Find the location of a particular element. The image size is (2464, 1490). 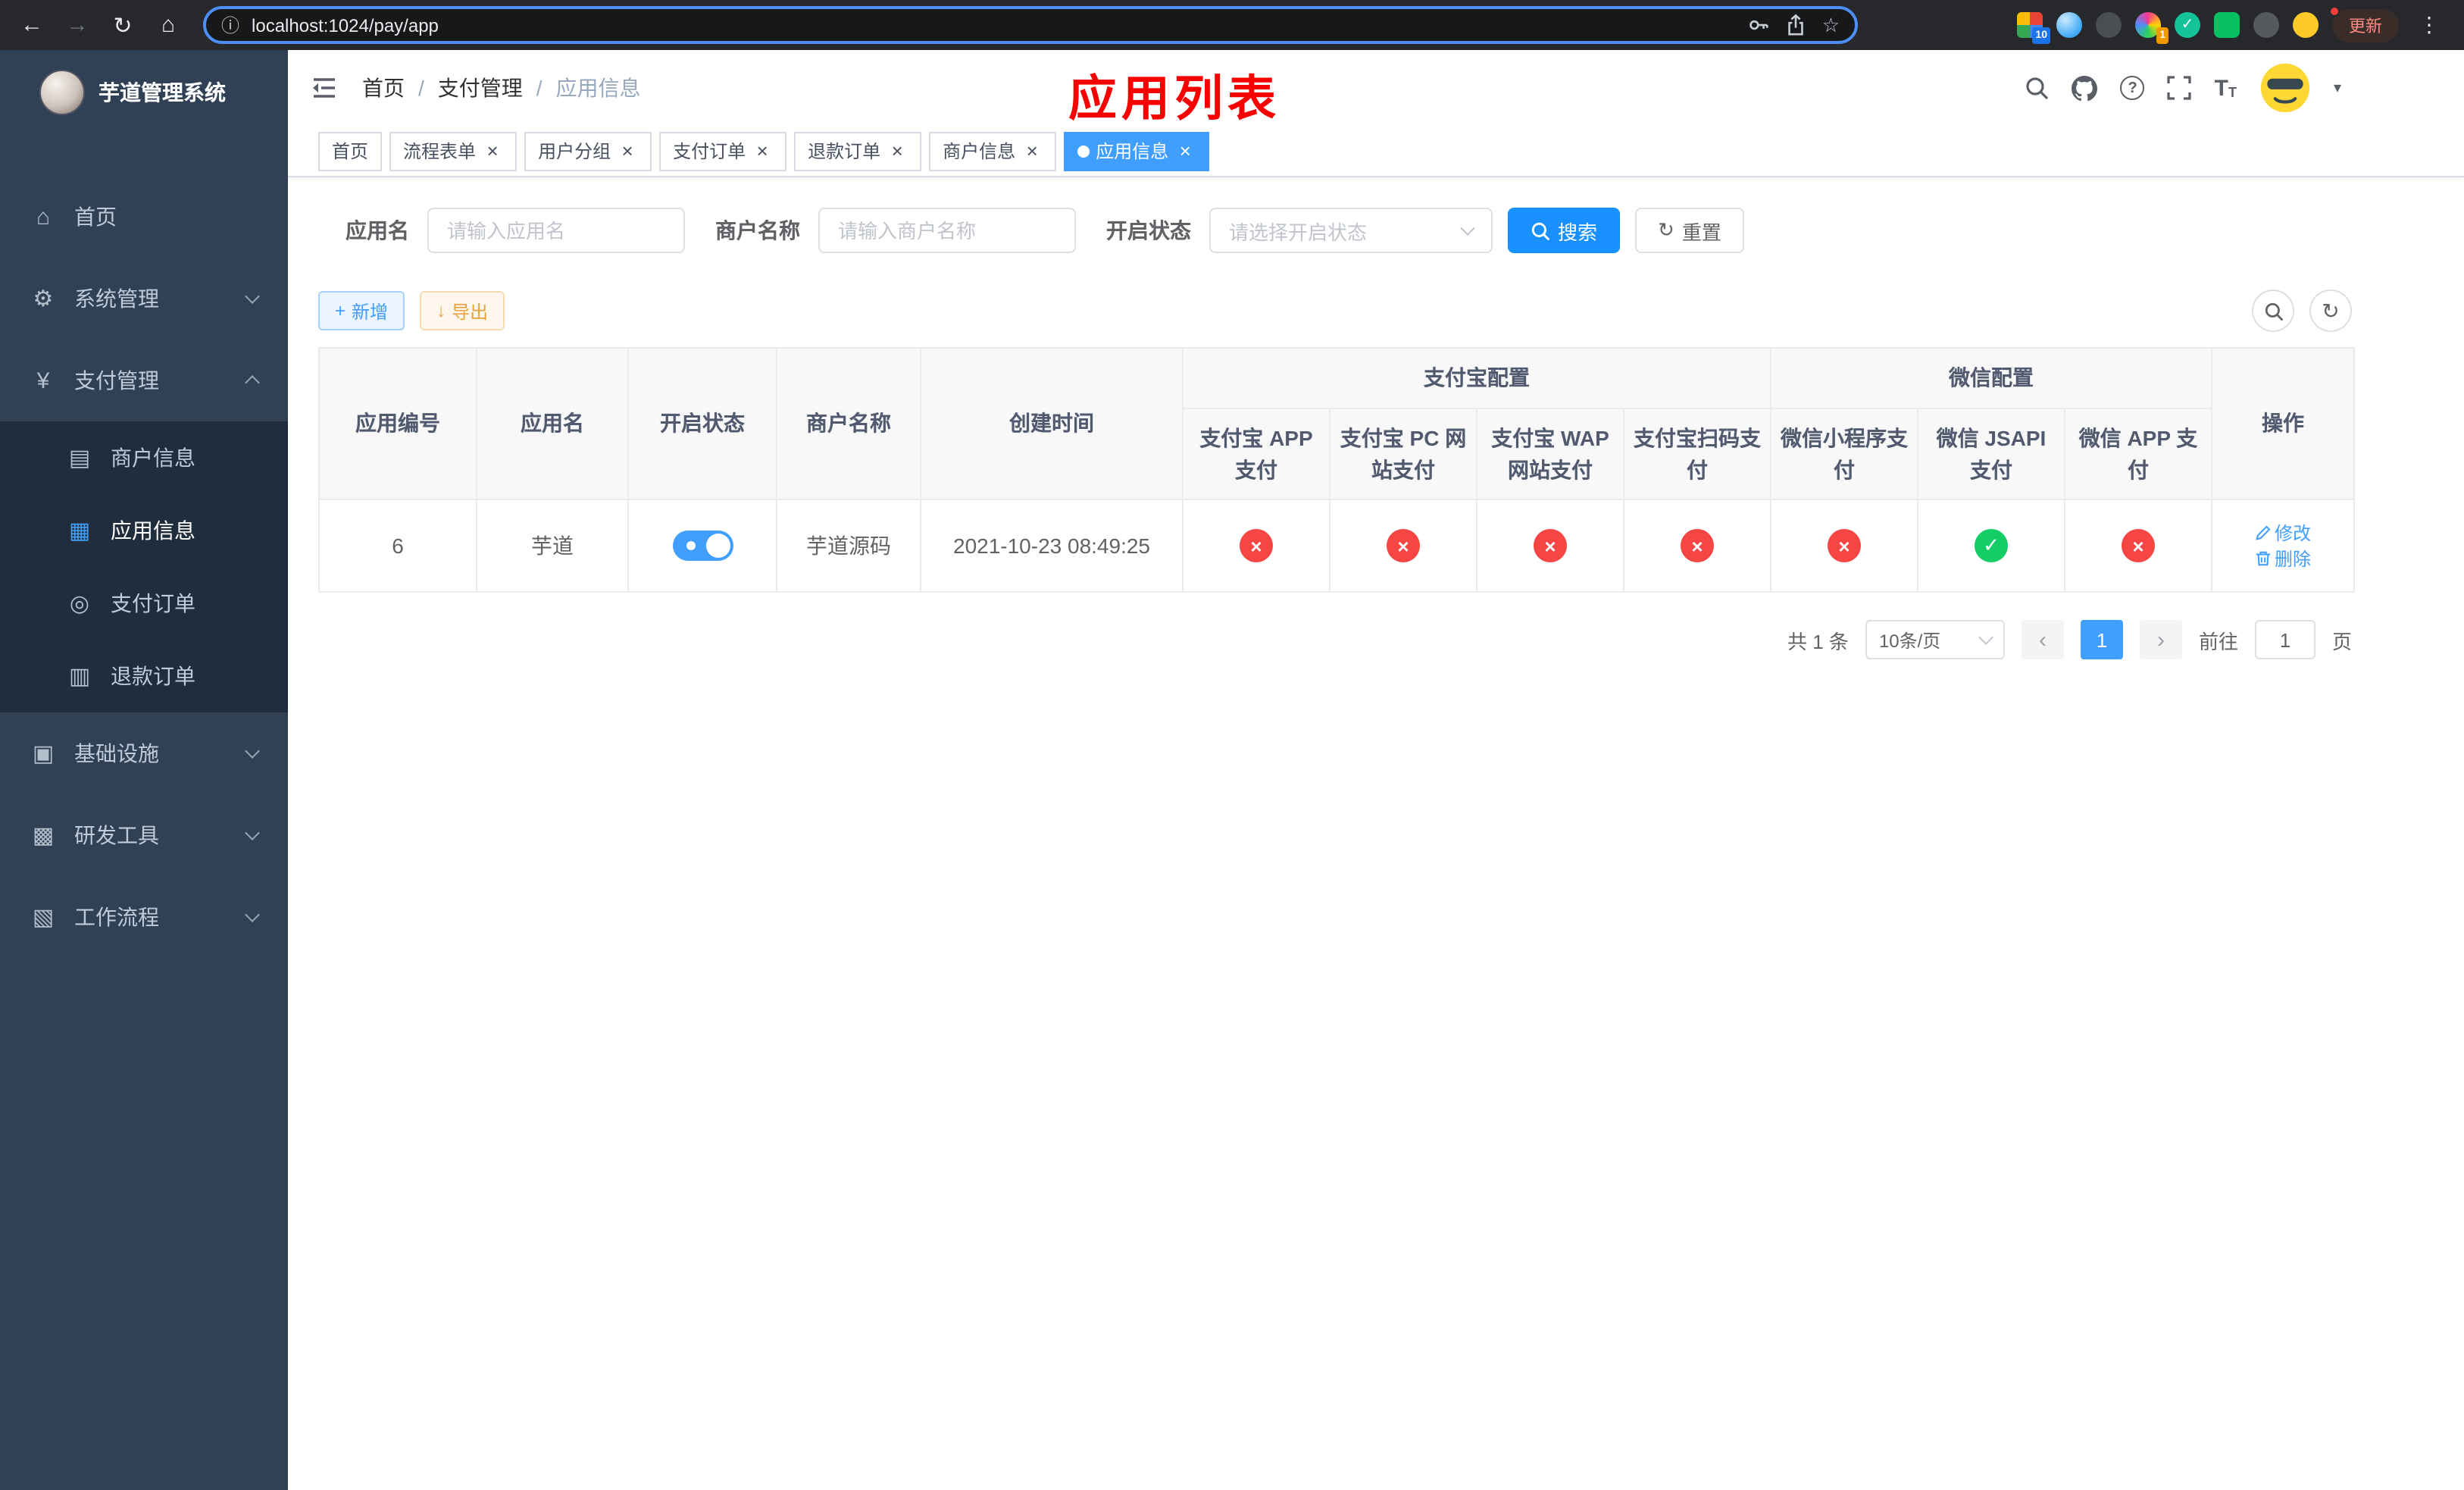

app-title: 芋道管理系统 is located at coordinates (162, 92).